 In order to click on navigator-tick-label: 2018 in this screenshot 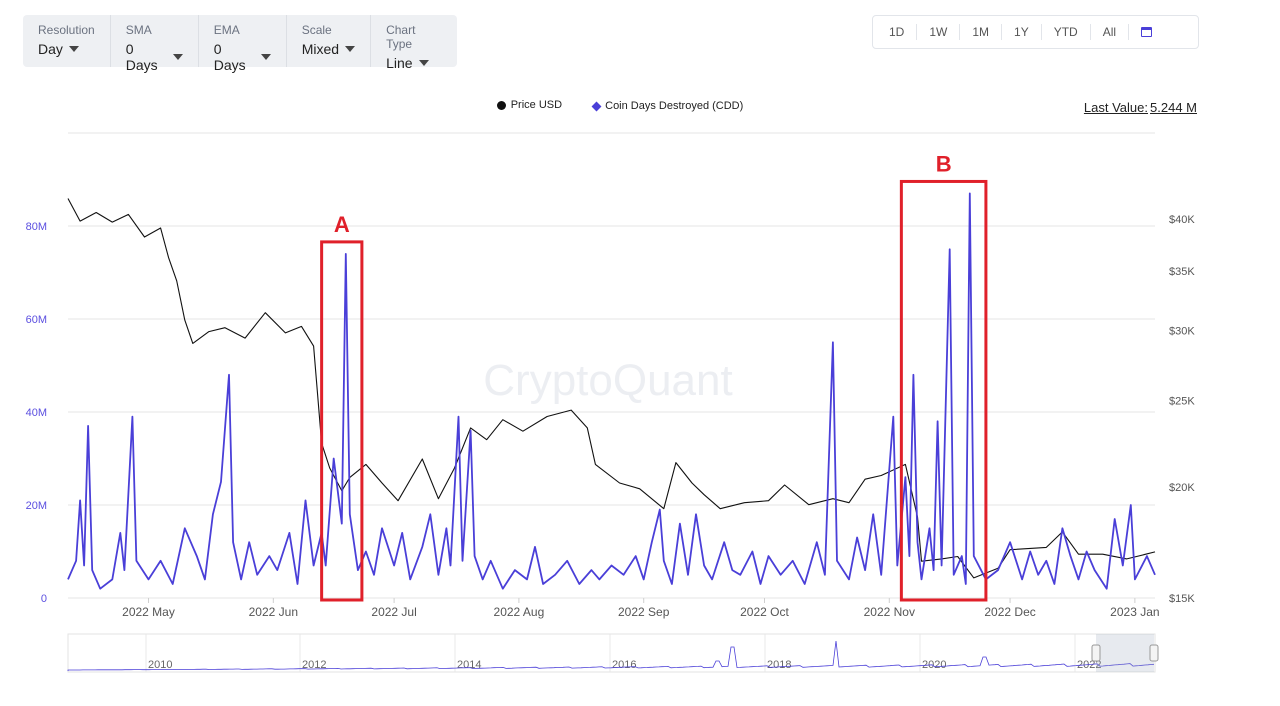, I will do `click(779, 665)`.